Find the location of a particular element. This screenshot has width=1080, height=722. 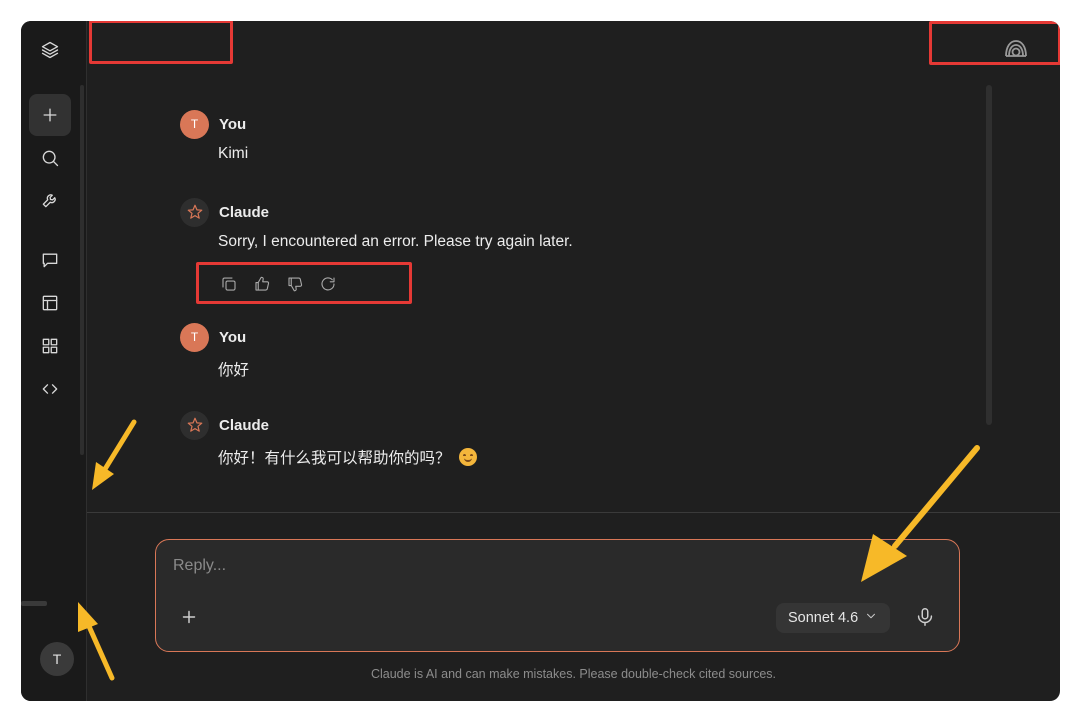

search-icon is located at coordinates (50, 158).